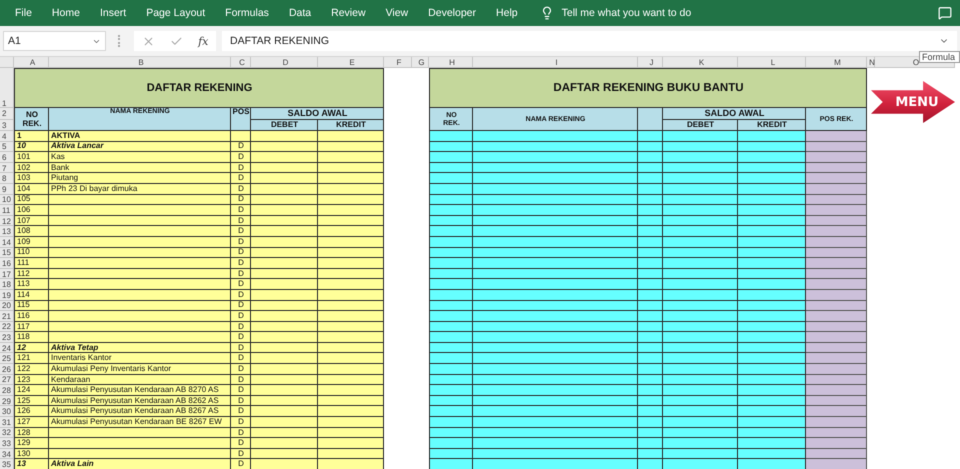 Image resolution: width=960 pixels, height=469 pixels. Describe the element at coordinates (650, 62) in the screenshot. I see `column-header: J` at that location.